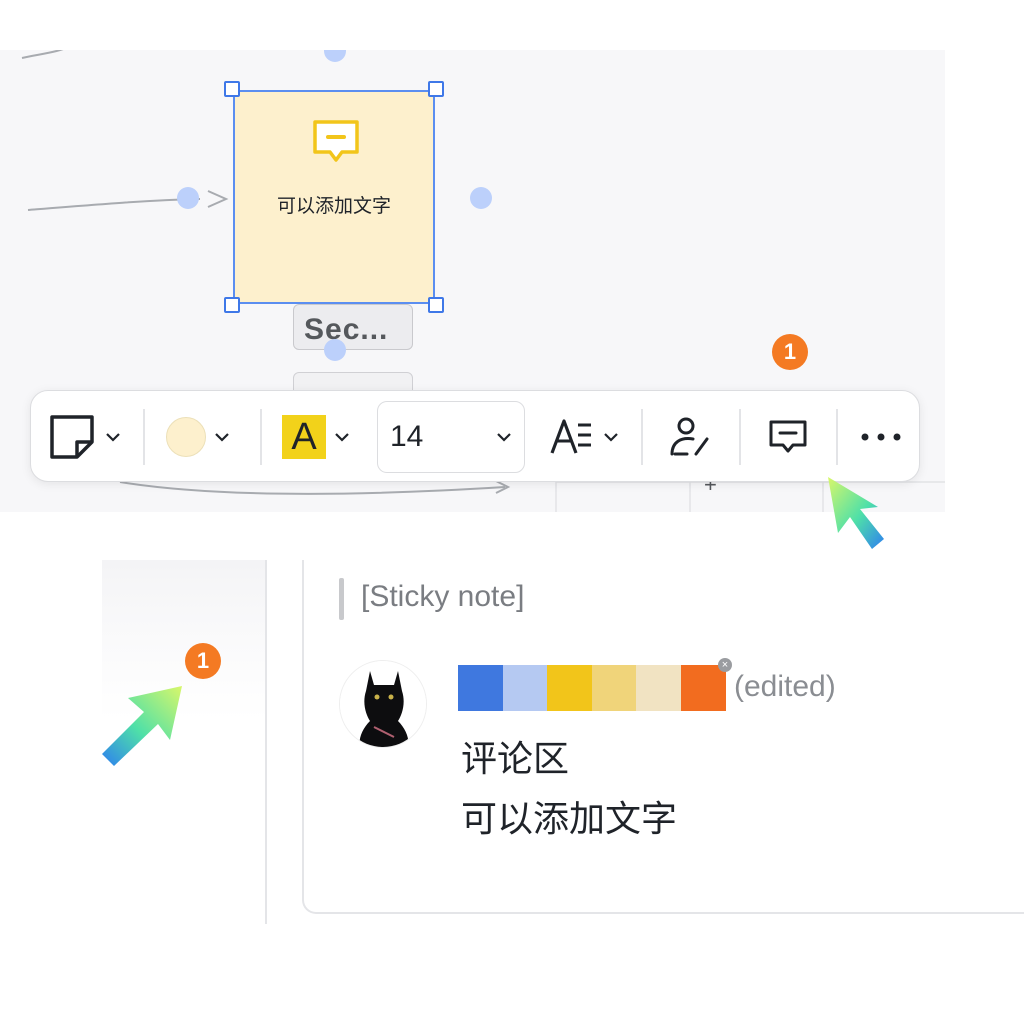 Image resolution: width=1024 pixels, height=1024 pixels. I want to click on sticky-note: 可以添加文字, so click(334, 197).